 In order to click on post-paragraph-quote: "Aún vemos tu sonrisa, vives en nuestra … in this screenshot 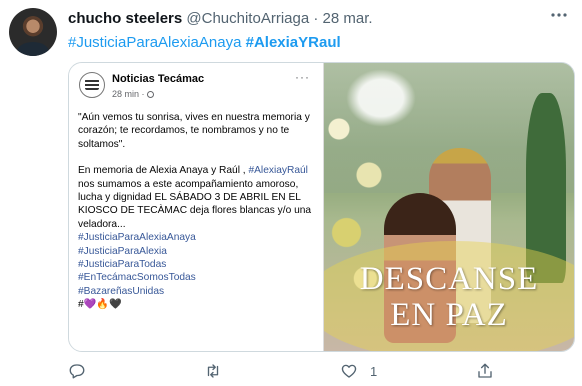, I will do `click(194, 131)`.